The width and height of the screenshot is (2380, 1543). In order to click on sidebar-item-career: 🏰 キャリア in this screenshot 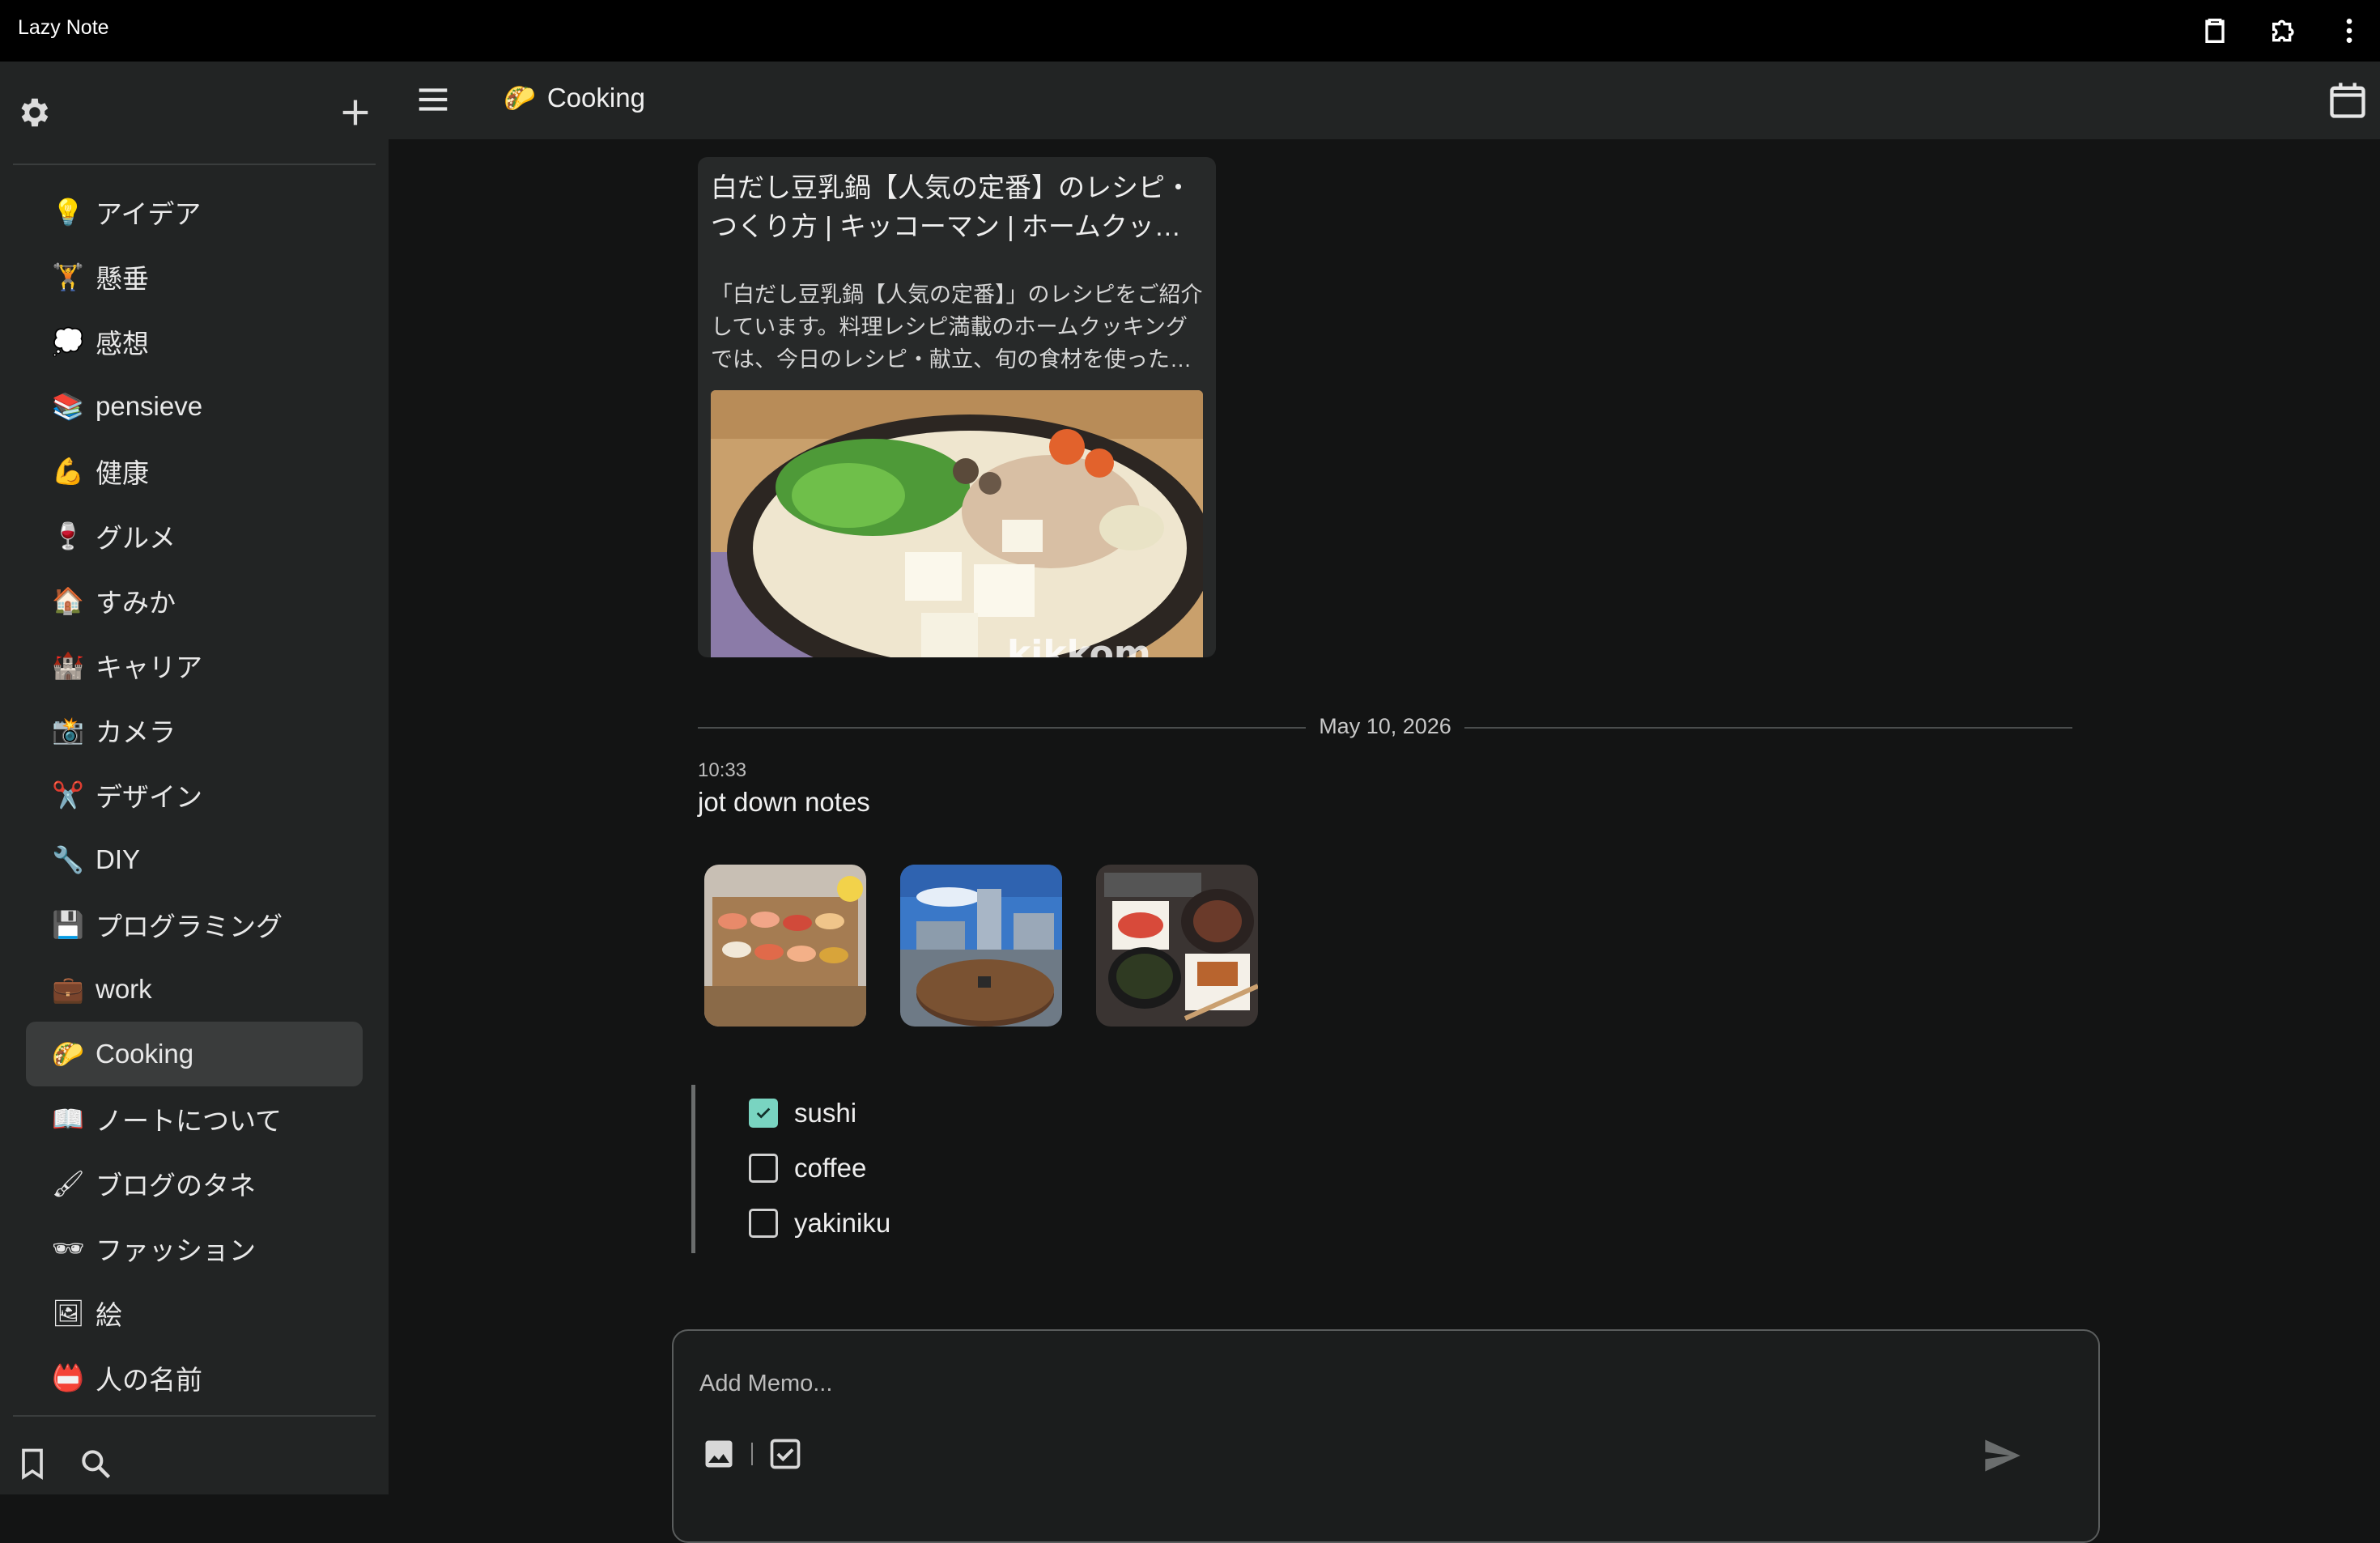, I will do `click(195, 665)`.